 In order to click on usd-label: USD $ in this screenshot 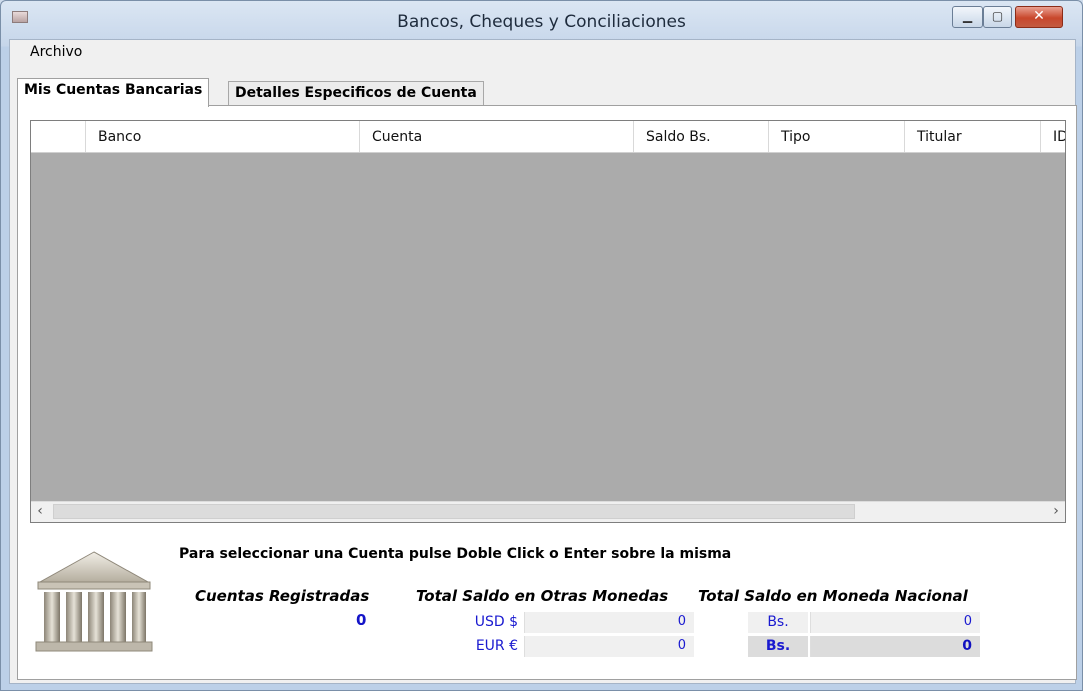, I will do `click(496, 622)`.